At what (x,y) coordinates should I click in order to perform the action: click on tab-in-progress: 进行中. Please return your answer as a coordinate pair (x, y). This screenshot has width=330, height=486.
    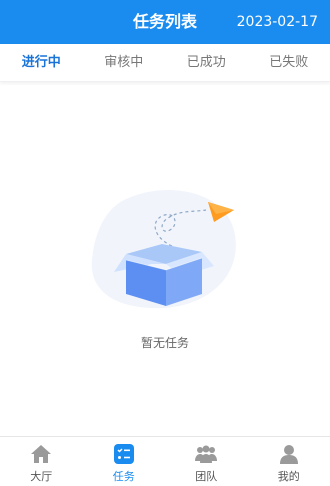
    Looking at the image, I should click on (41, 62).